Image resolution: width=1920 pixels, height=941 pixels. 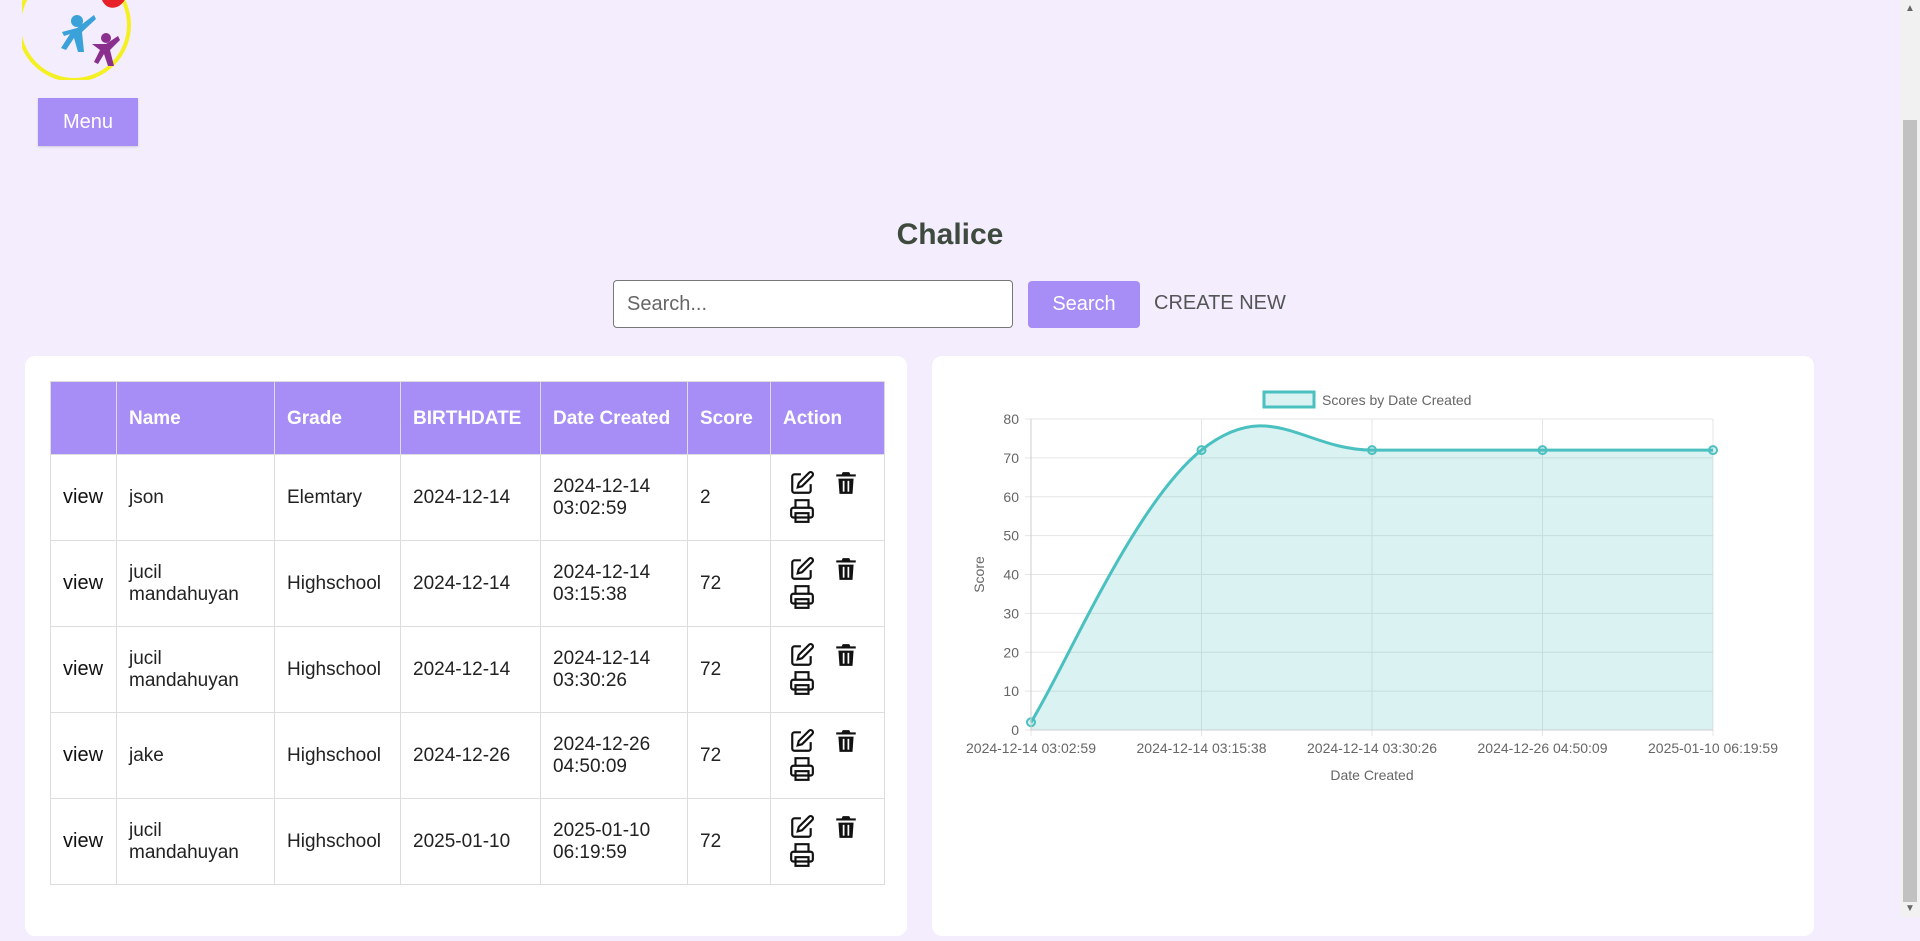 I want to click on date-created-cell: 2024-12-14 03:30:26, so click(x=614, y=669).